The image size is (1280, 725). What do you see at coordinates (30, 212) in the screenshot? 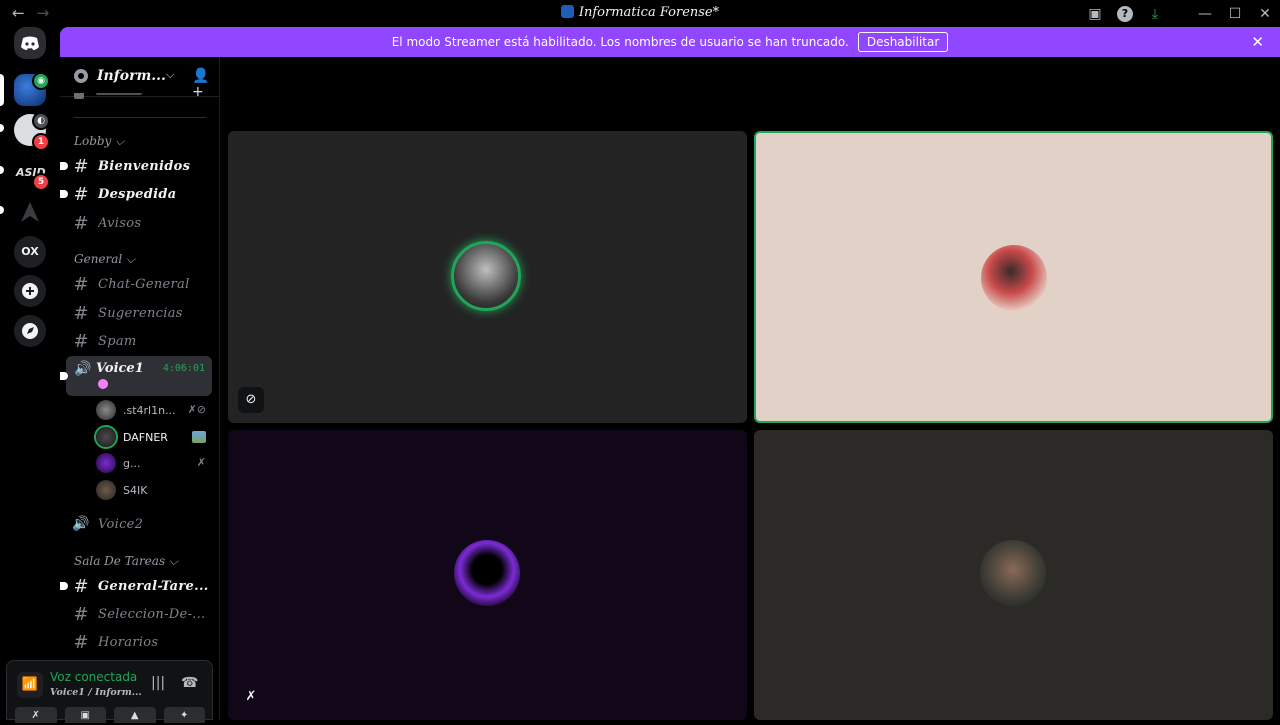
I see `server-4-icon` at bounding box center [30, 212].